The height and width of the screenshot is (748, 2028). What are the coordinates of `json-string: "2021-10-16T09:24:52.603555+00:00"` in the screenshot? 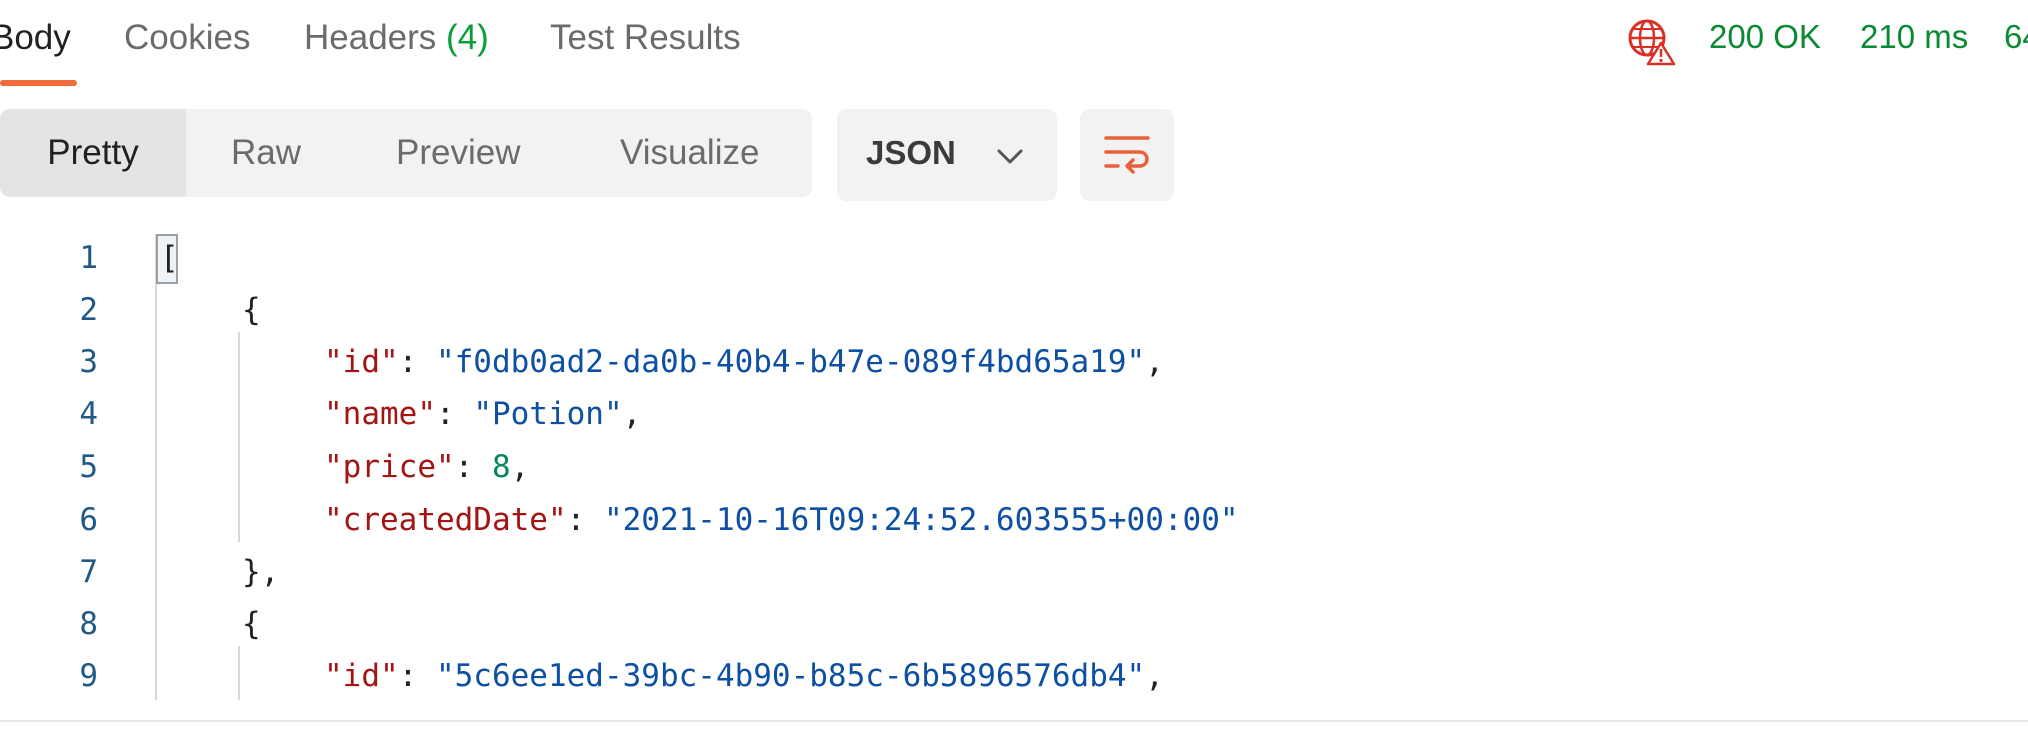 It's located at (921, 520).